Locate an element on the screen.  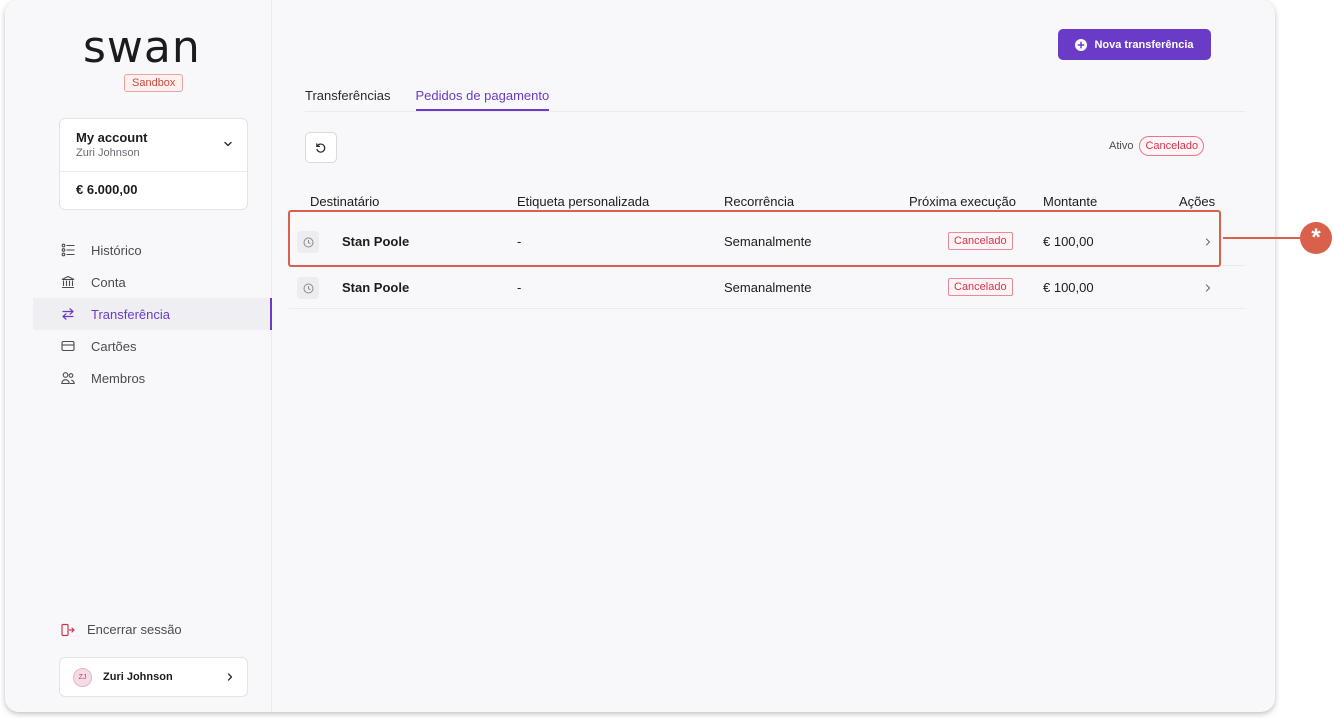
sidebar-item-transferencia: Transferência is located at coordinates (152, 314).